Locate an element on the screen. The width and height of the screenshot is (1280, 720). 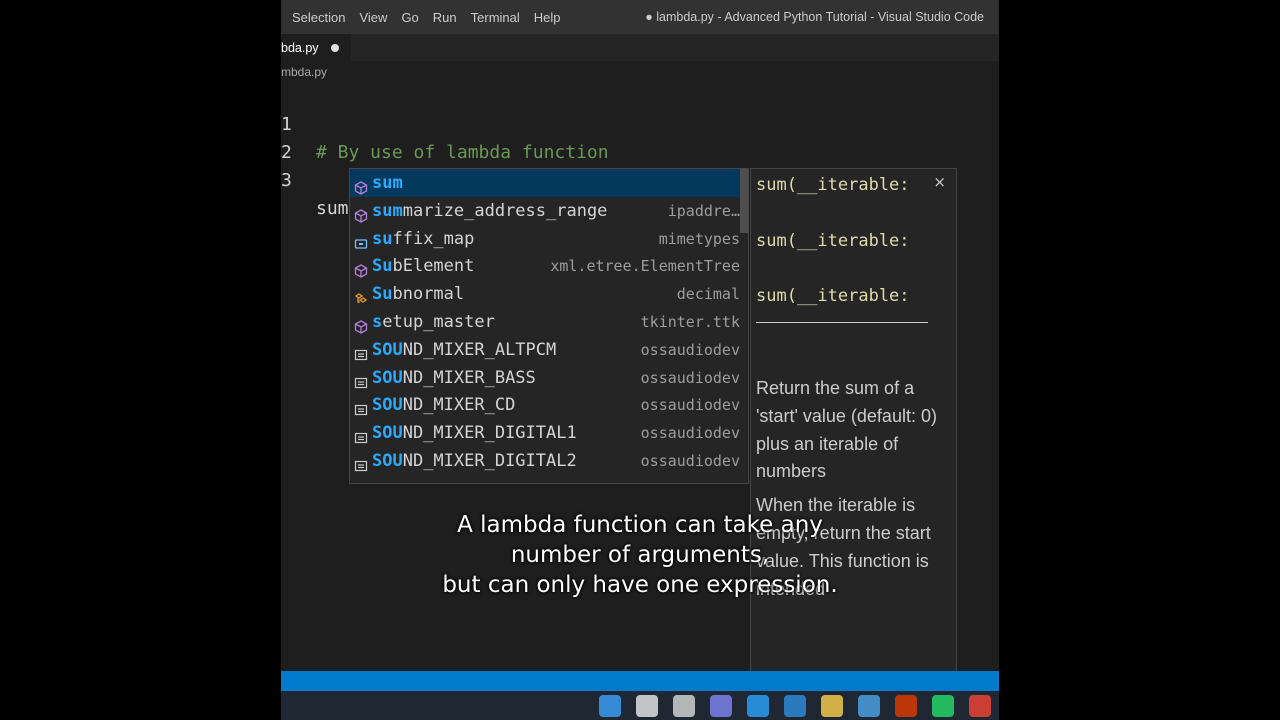
code-text-wrapper: sum is located at coordinates (333, 209).